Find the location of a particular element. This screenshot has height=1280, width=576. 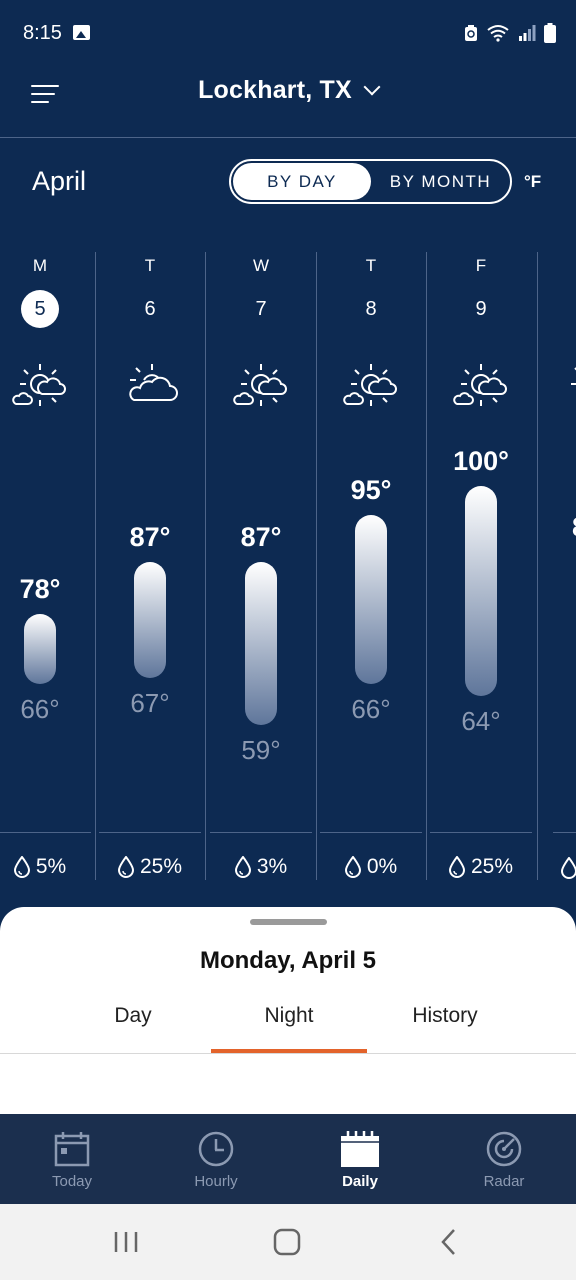

wifi-icon is located at coordinates (498, 33).